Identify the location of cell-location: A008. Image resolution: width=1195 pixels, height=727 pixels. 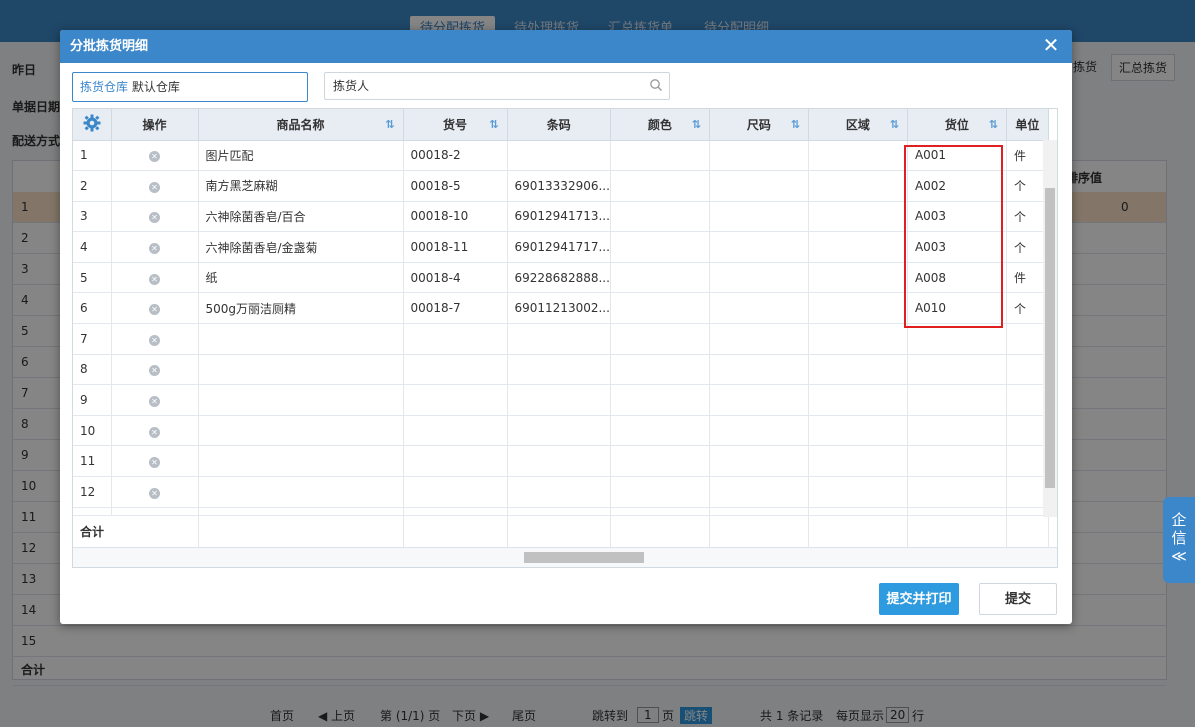
(957, 278).